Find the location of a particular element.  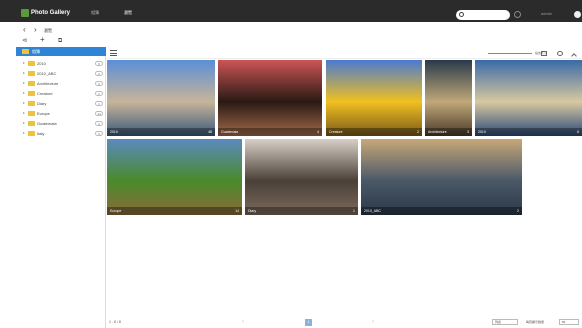

tile-count: 4 is located at coordinates (318, 132).